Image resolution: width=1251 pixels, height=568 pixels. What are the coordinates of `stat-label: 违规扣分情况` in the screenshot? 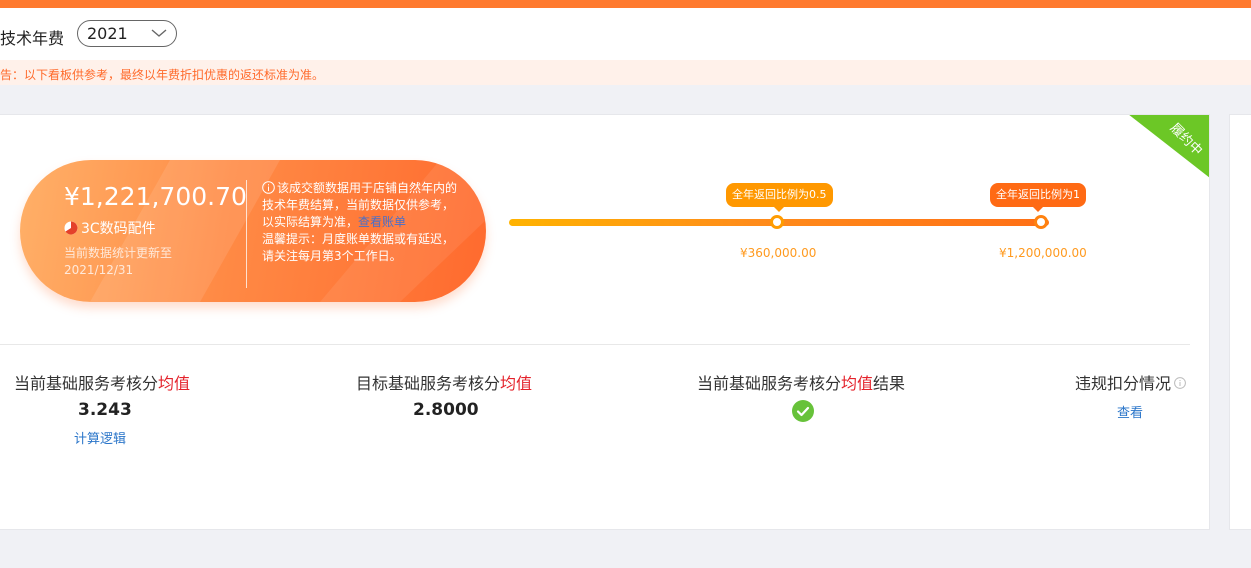 It's located at (1130, 382).